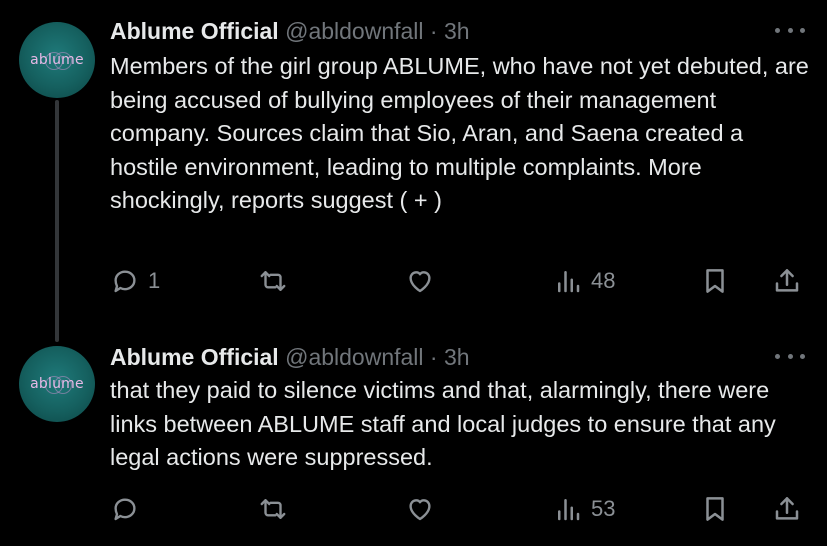 Image resolution: width=827 pixels, height=546 pixels. Describe the element at coordinates (584, 281) in the screenshot. I see `views-button: 48` at that location.